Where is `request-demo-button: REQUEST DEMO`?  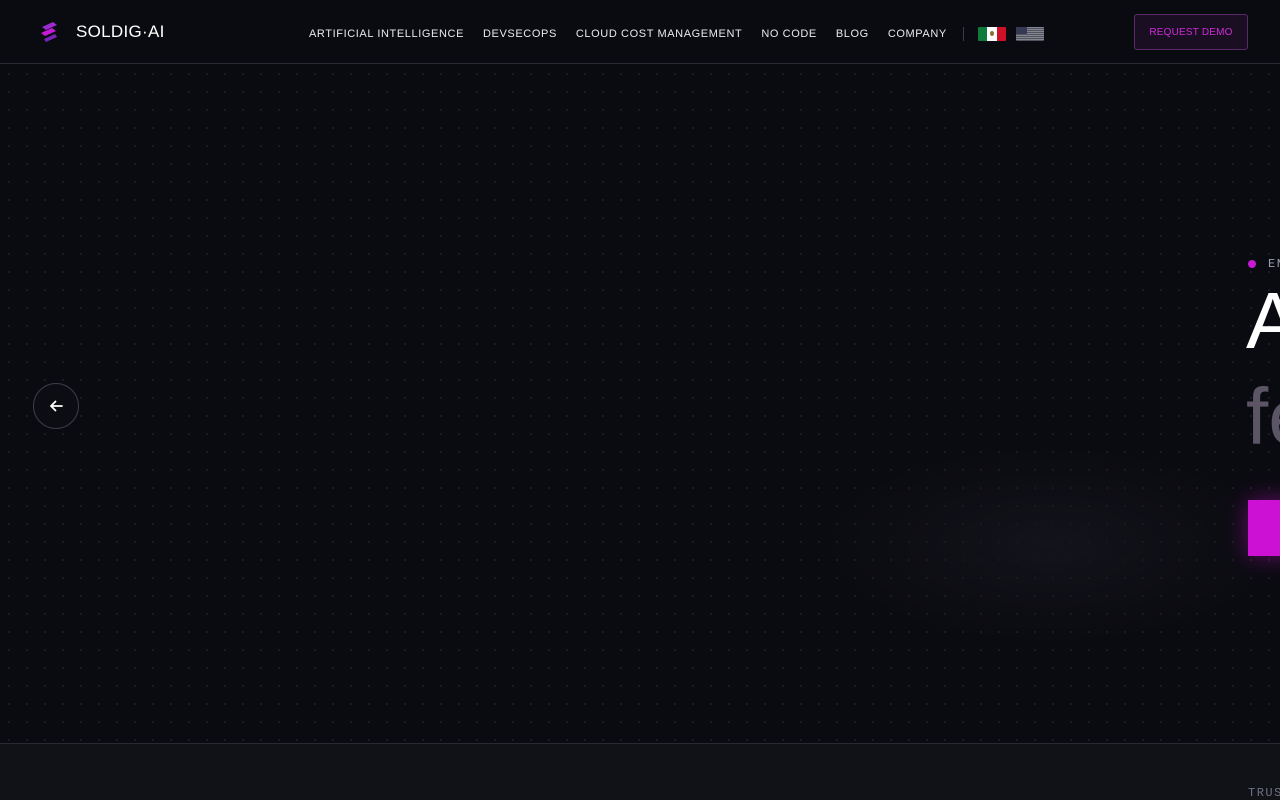
request-demo-button: REQUEST DEMO is located at coordinates (1191, 32).